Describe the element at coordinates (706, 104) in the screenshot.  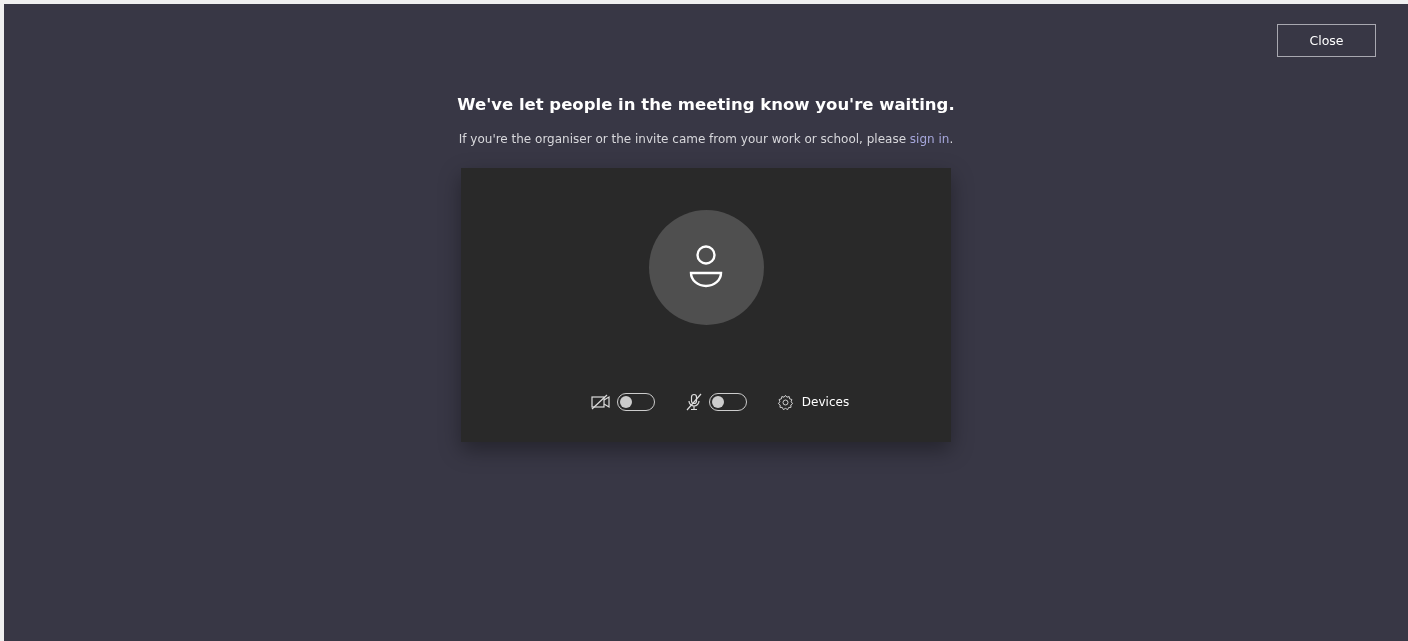
I see `heading: We've let people in the meeting know you're waiting.` at that location.